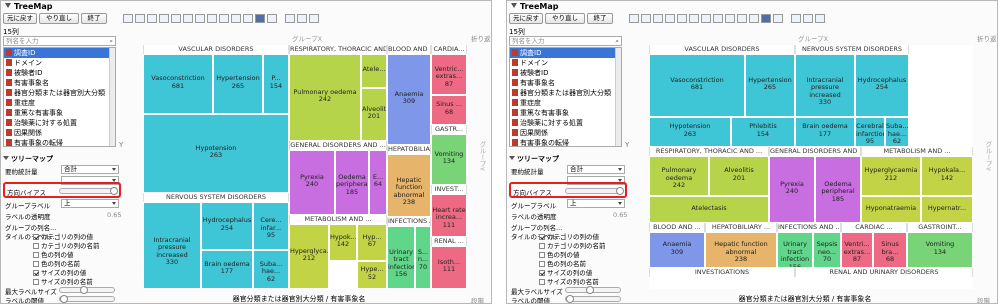 The width and height of the screenshot is (999, 304). What do you see at coordinates (59, 53) in the screenshot?
I see `column-item: 調査ID` at bounding box center [59, 53].